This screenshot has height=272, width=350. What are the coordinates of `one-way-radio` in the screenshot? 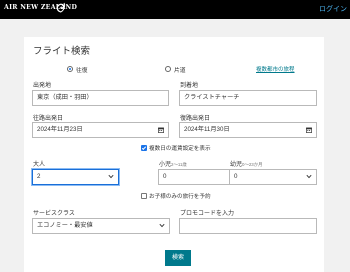 It's located at (168, 69).